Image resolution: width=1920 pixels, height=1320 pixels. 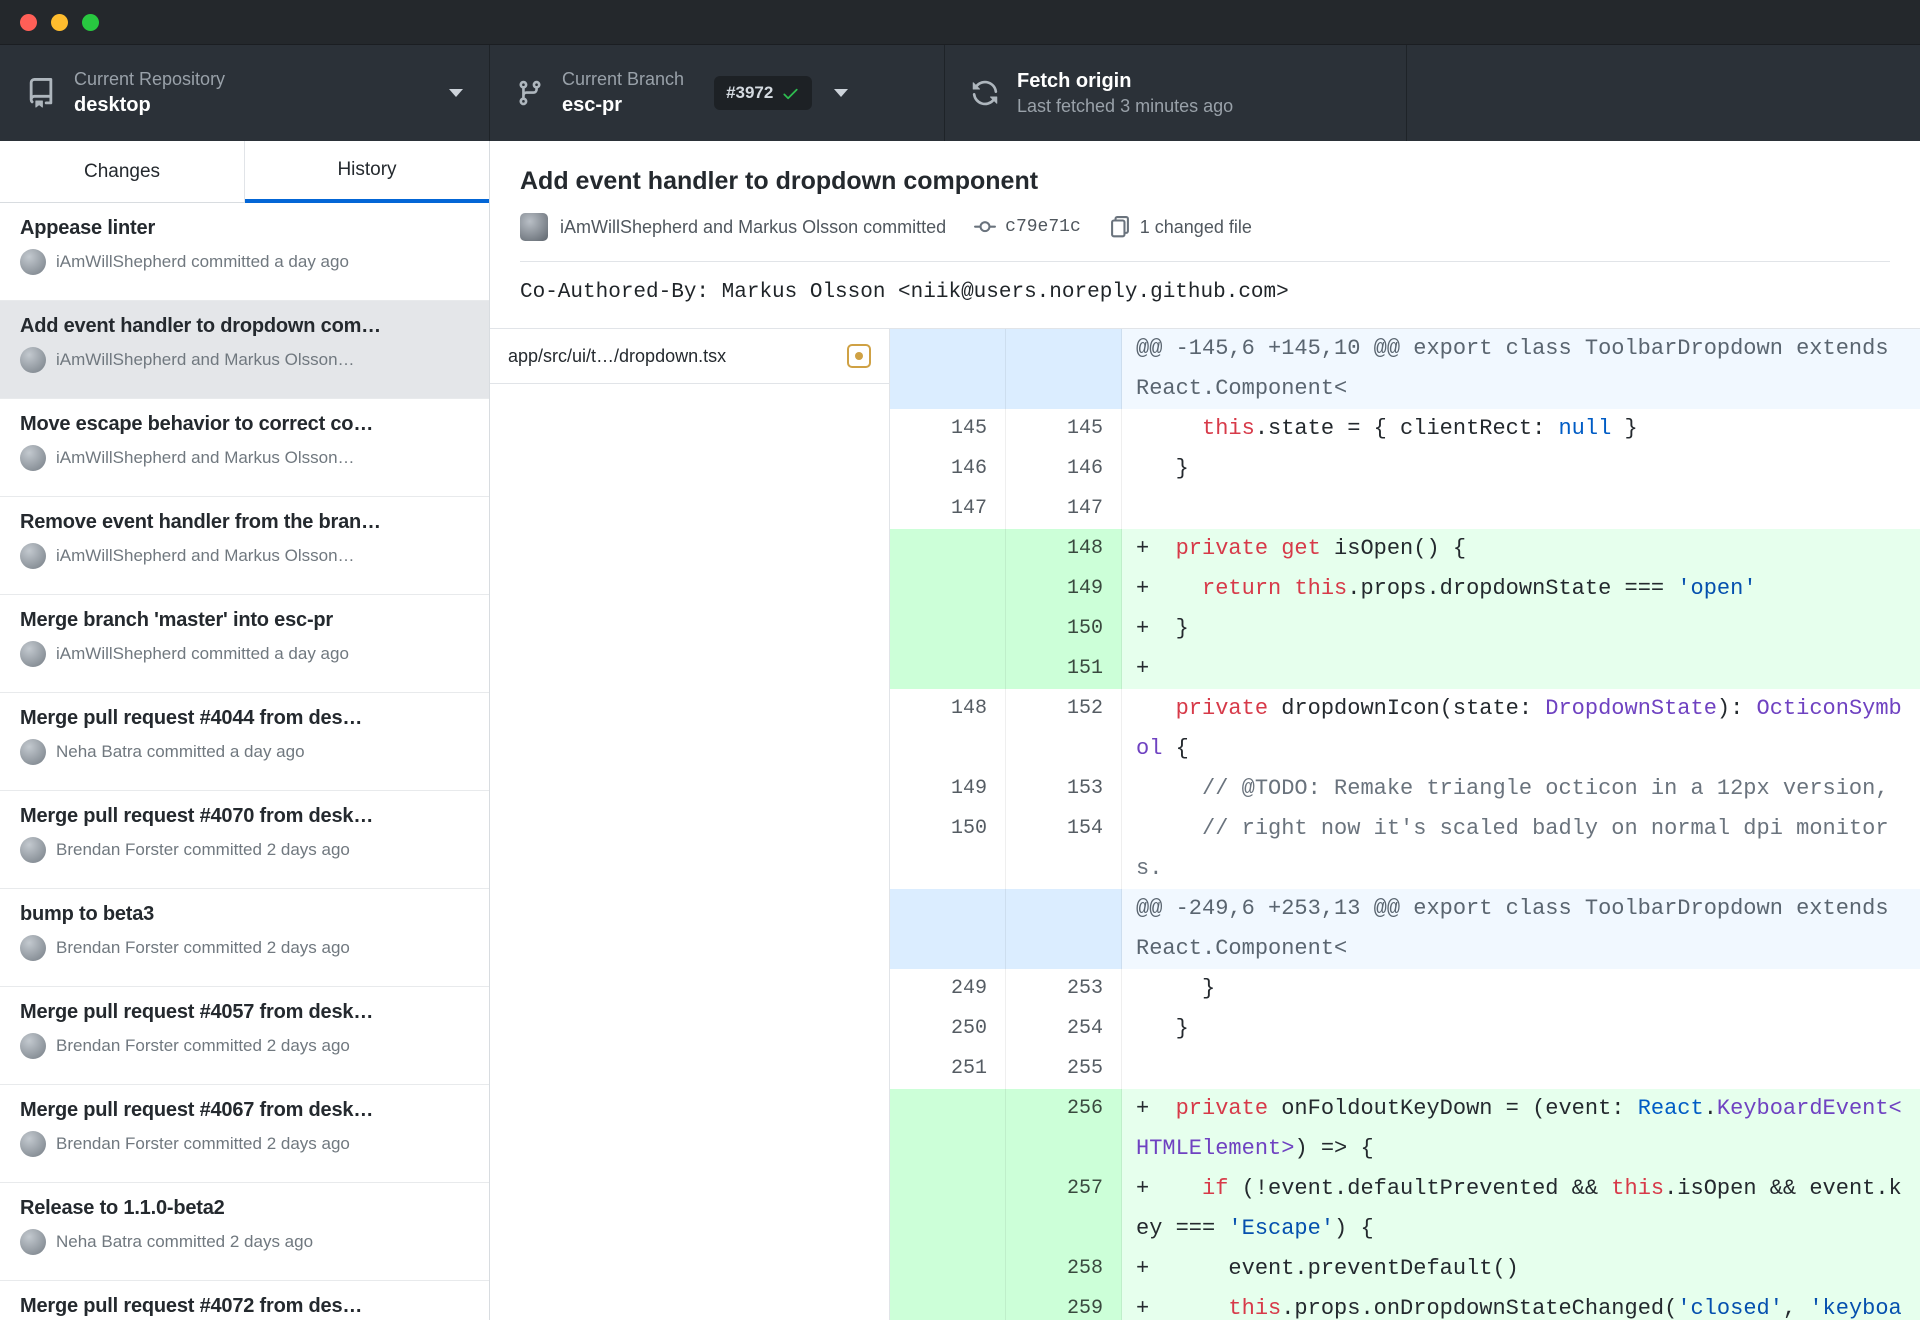 I want to click on commit-sha: c79e71c, so click(x=1043, y=227).